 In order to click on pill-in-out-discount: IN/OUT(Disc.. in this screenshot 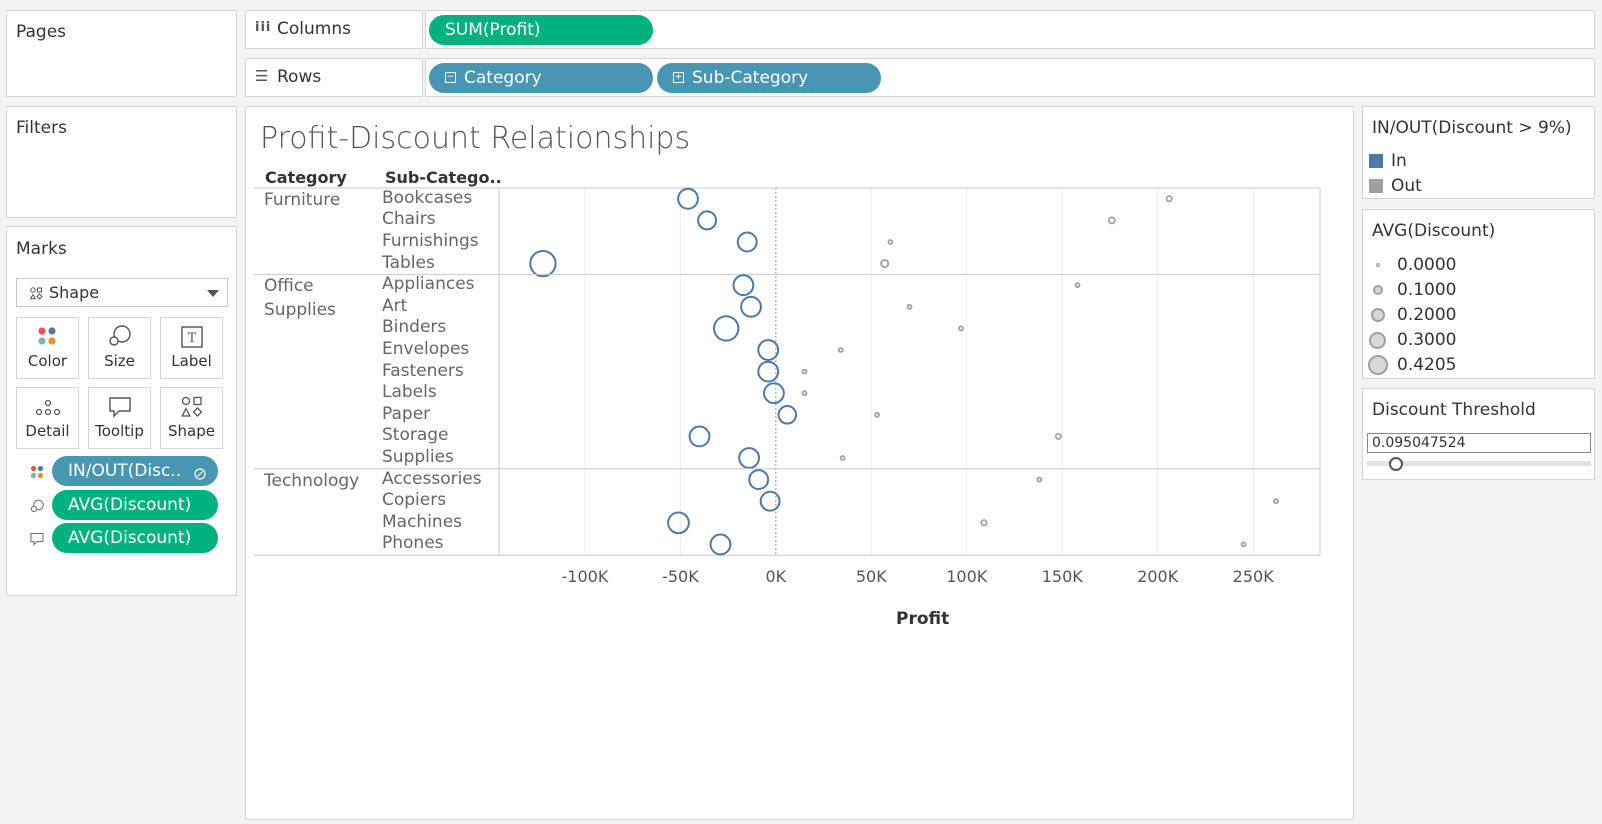, I will do `click(135, 471)`.